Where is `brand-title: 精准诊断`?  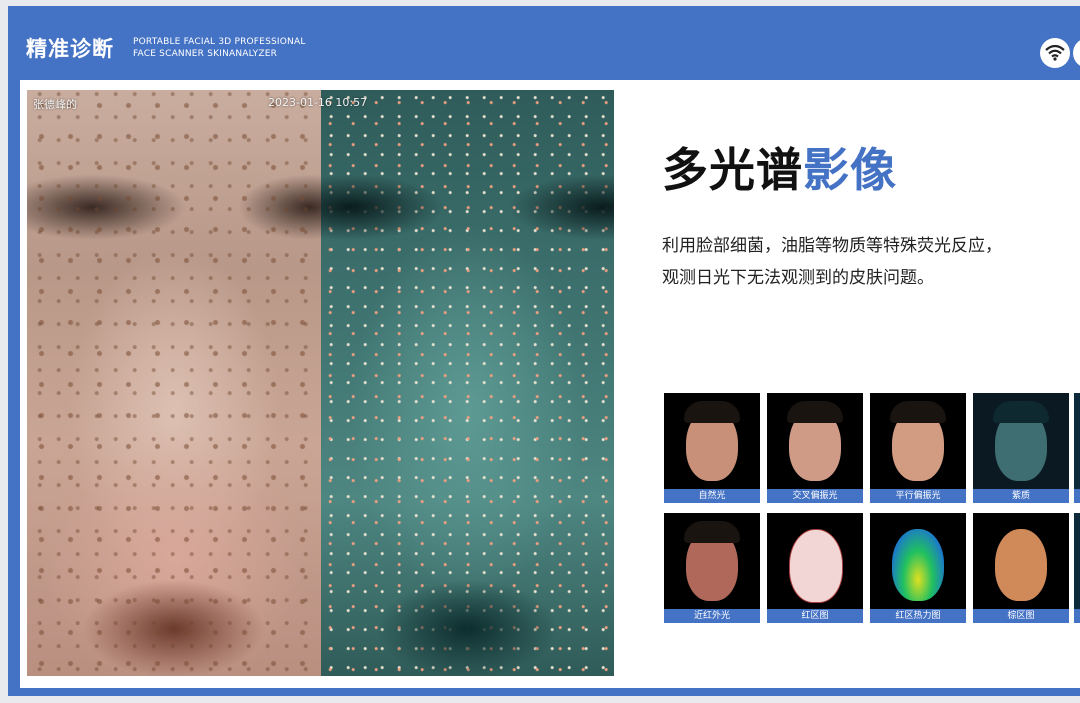 brand-title: 精准诊断 is located at coordinates (70, 49).